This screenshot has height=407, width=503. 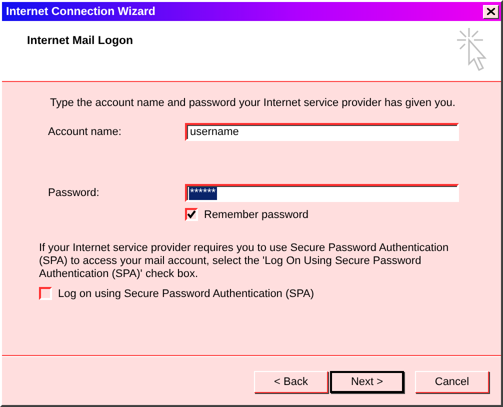 I want to click on checkbox-label: Log on using Secure Password Authentication (SPA), so click(x=186, y=294).